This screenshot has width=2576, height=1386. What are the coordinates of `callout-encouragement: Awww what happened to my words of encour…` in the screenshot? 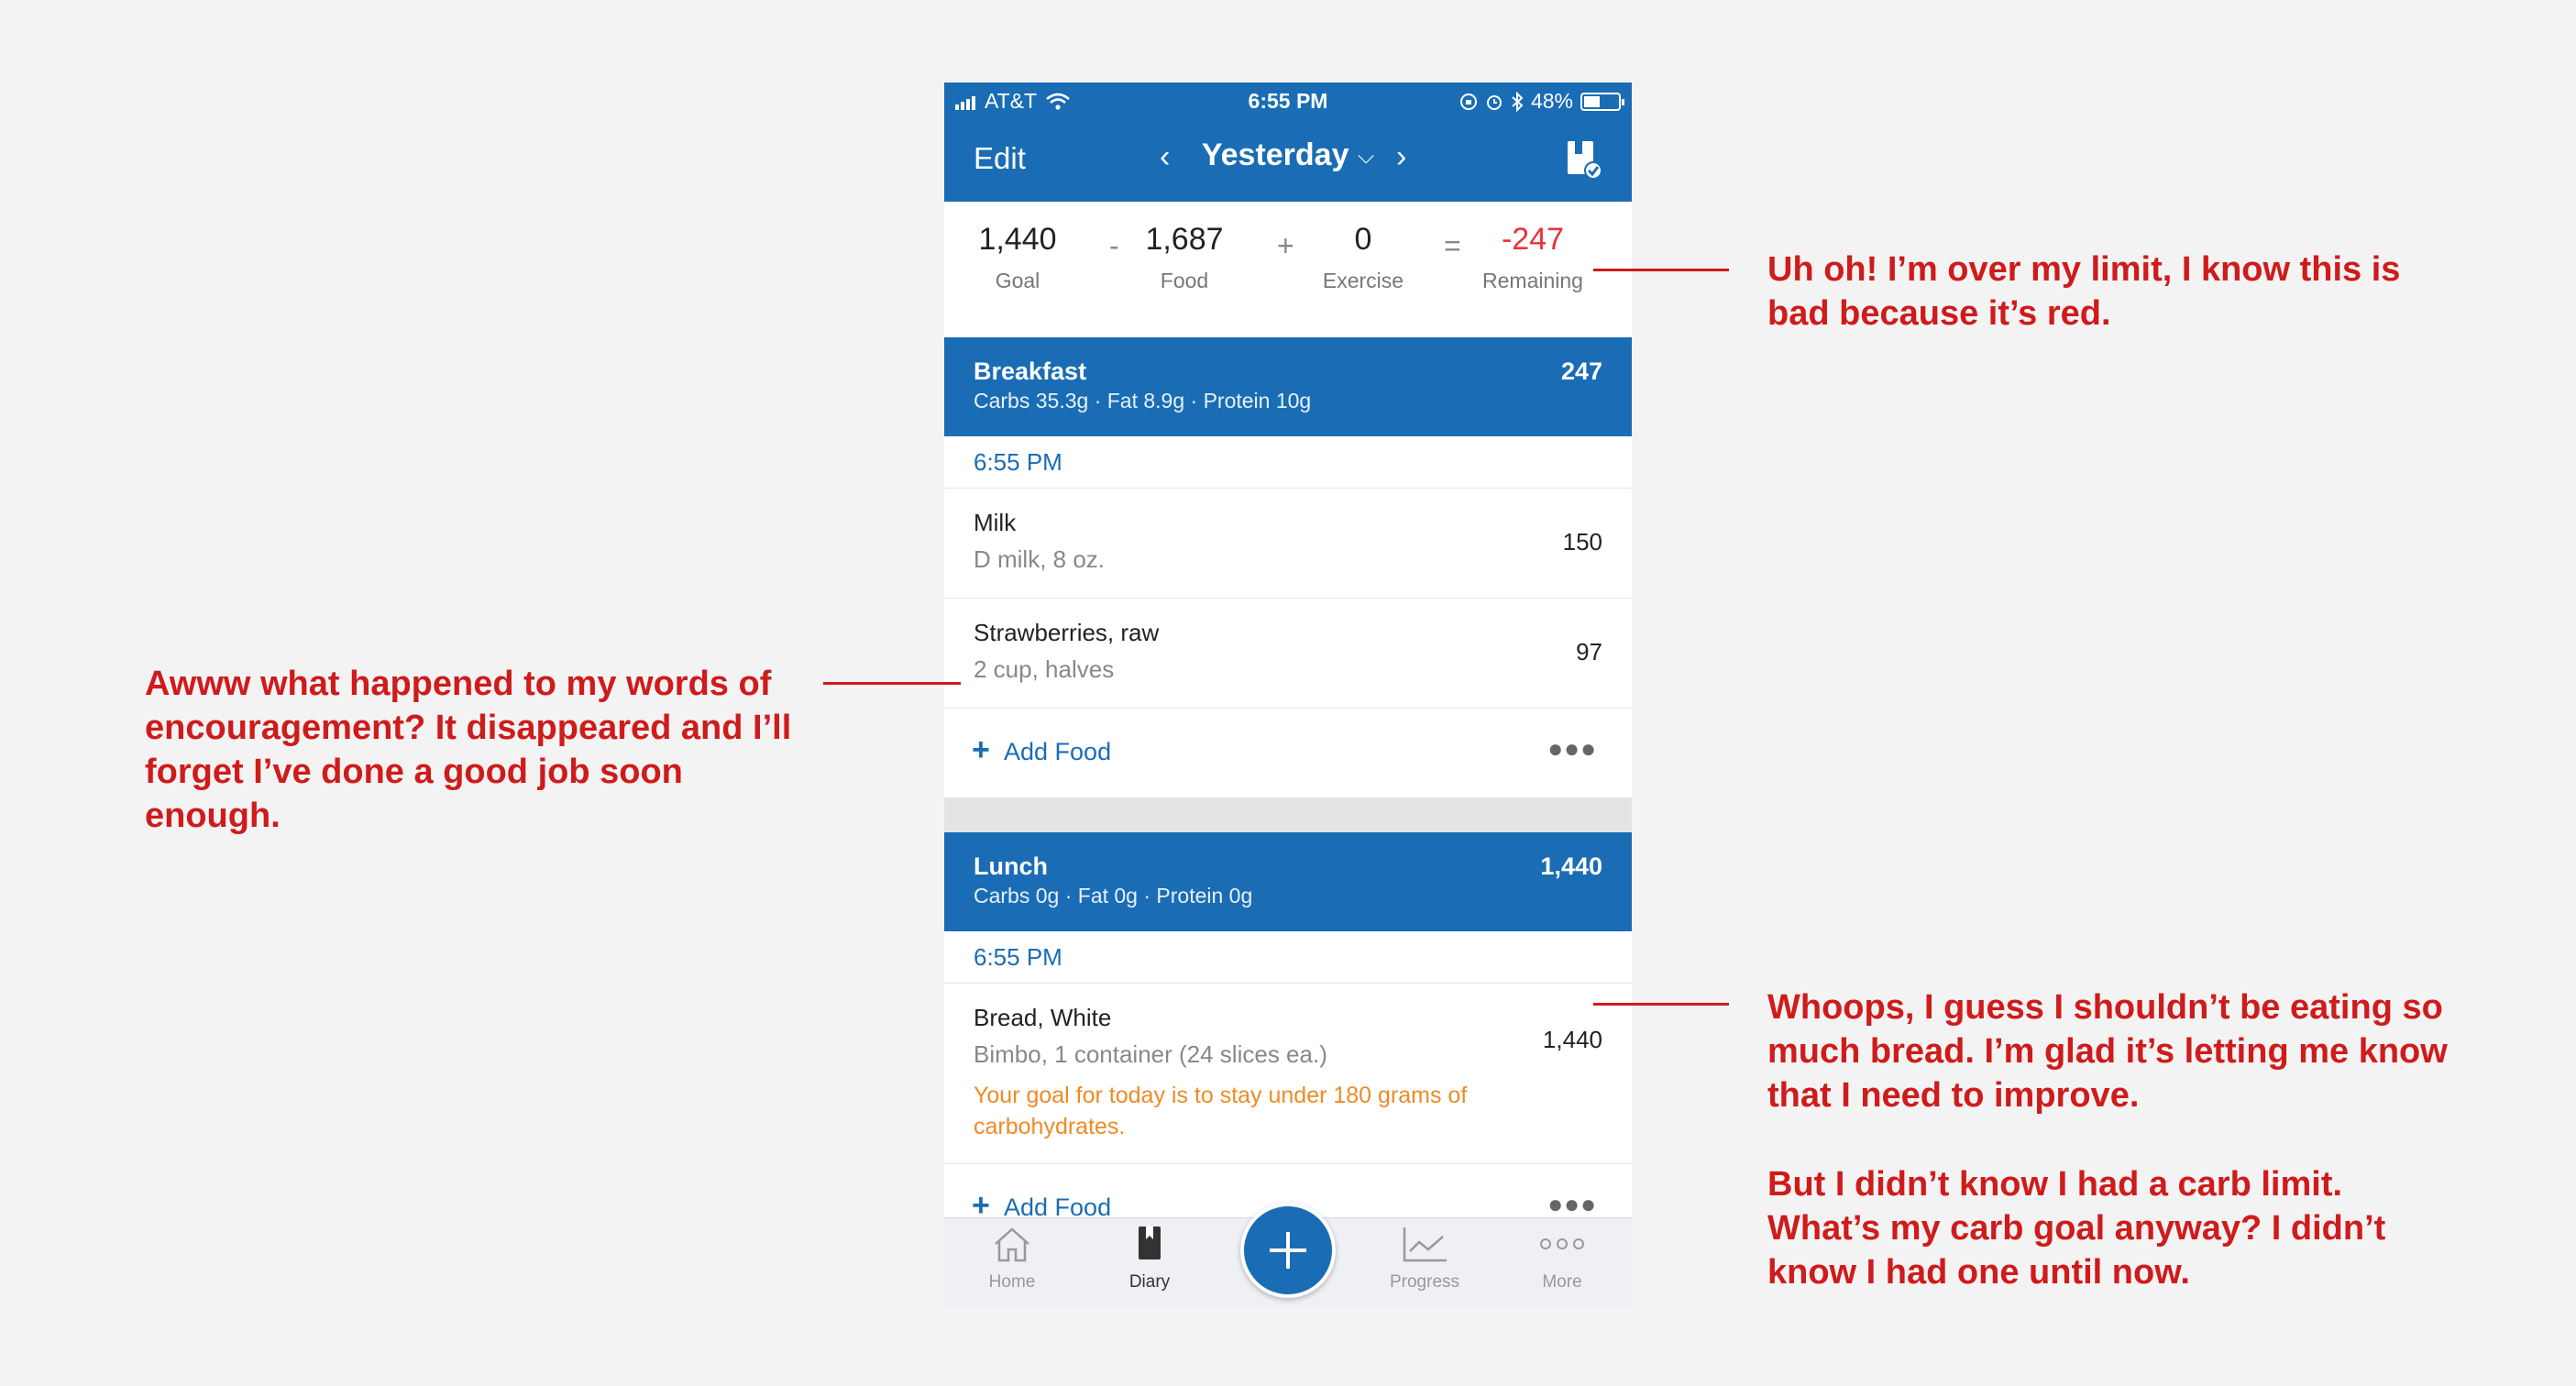 It's located at (468, 750).